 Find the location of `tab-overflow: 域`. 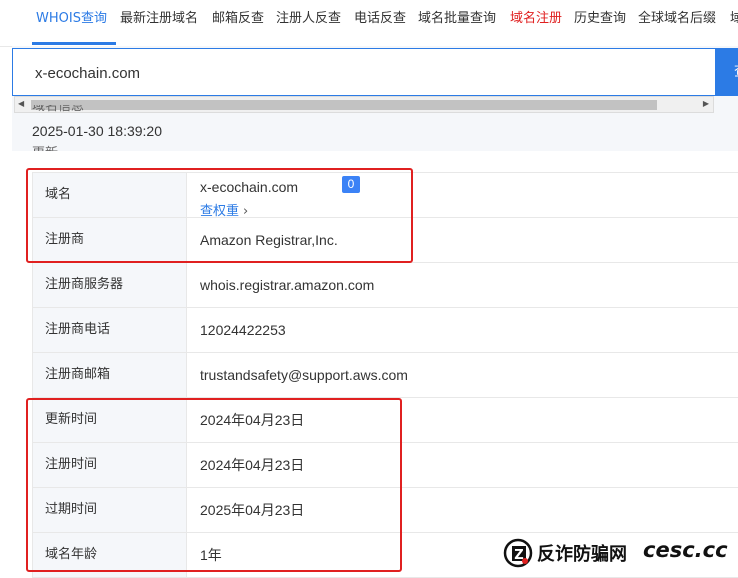

tab-overflow: 域 is located at coordinates (734, 19).